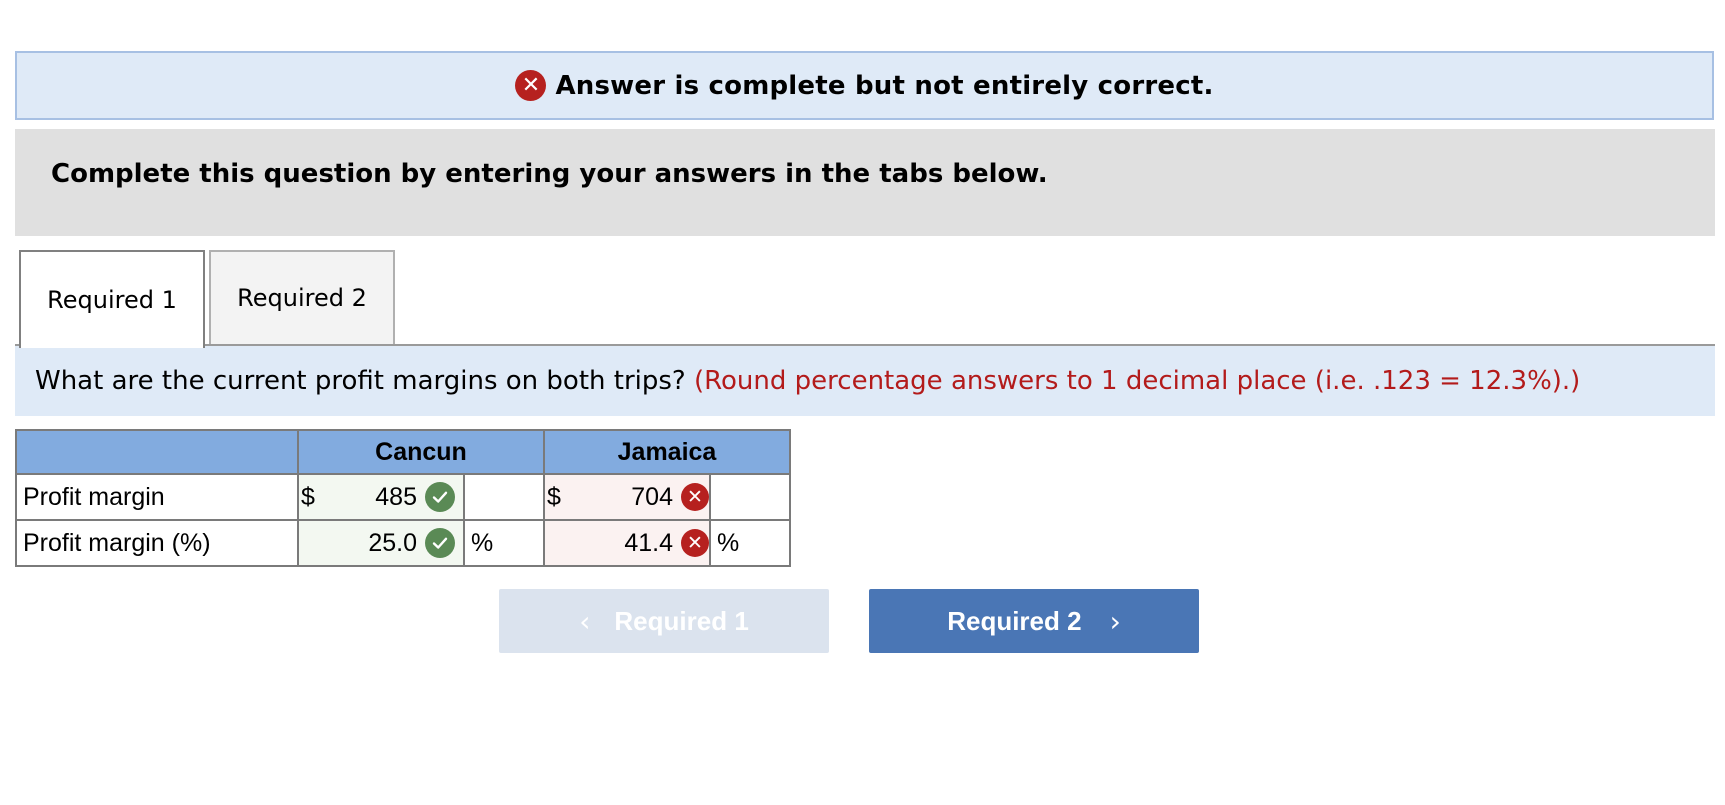 The height and width of the screenshot is (805, 1725). Describe the element at coordinates (1014, 620) in the screenshot. I see `next-label: Required 2` at that location.